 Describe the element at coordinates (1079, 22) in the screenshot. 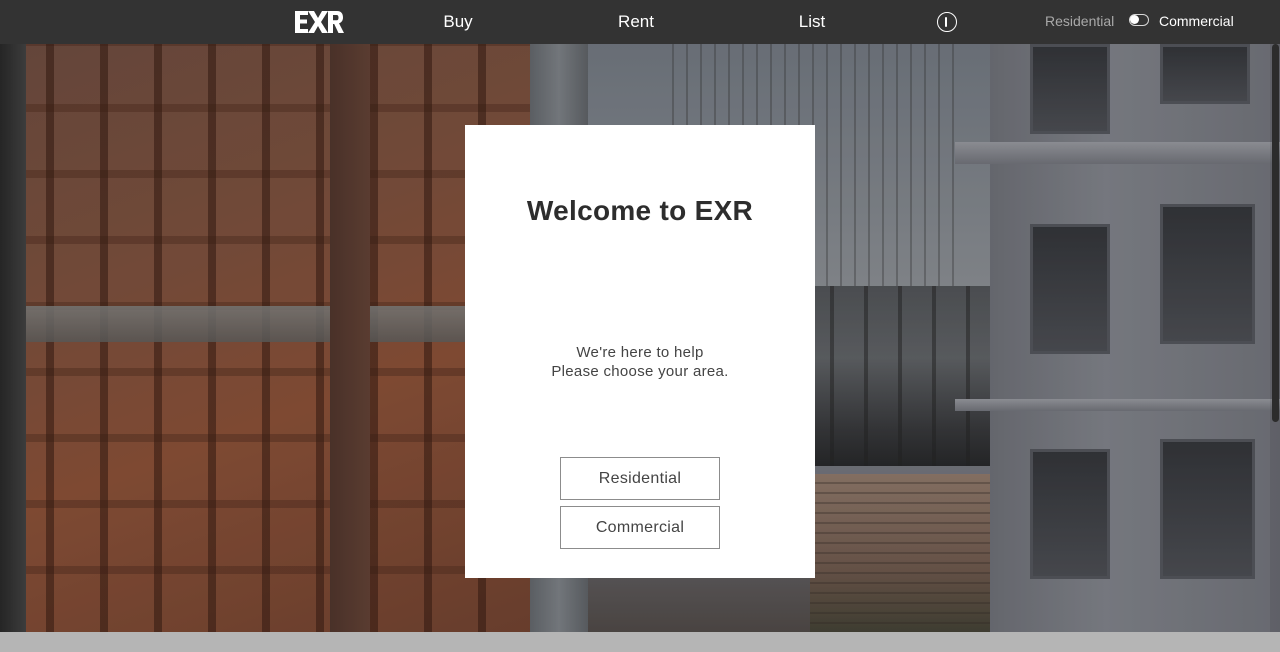

I see `mode-residential-label: Residential` at that location.